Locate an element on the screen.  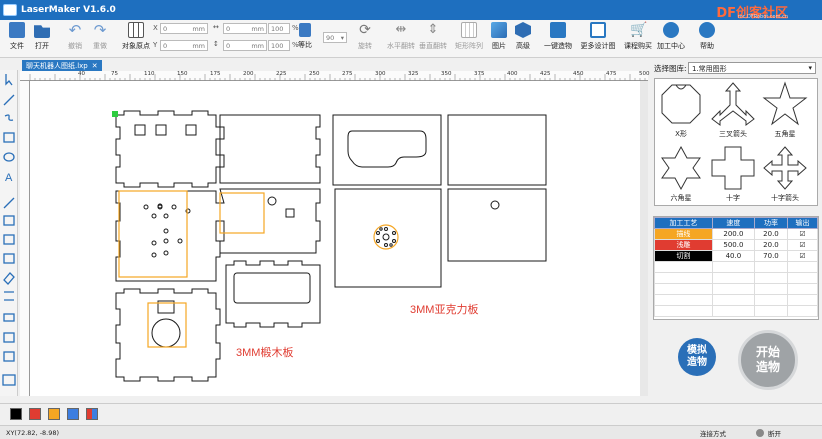
course-shop-button: 🛒 课程购买 is located at coordinates (638, 36).